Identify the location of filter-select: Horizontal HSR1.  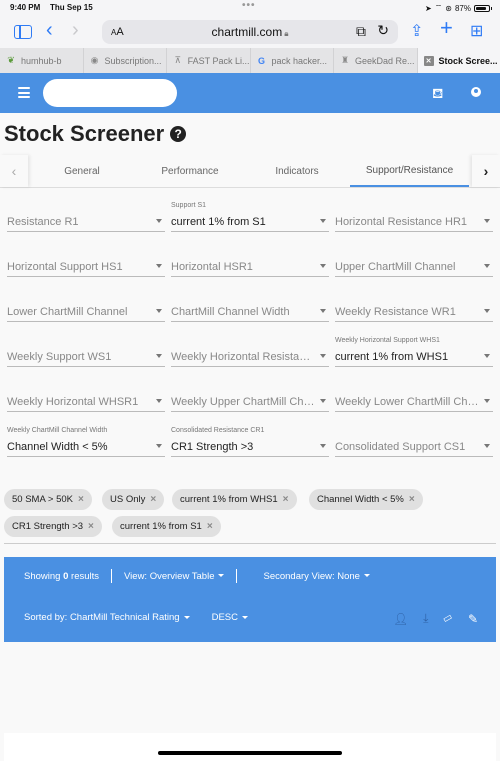
(250, 260).